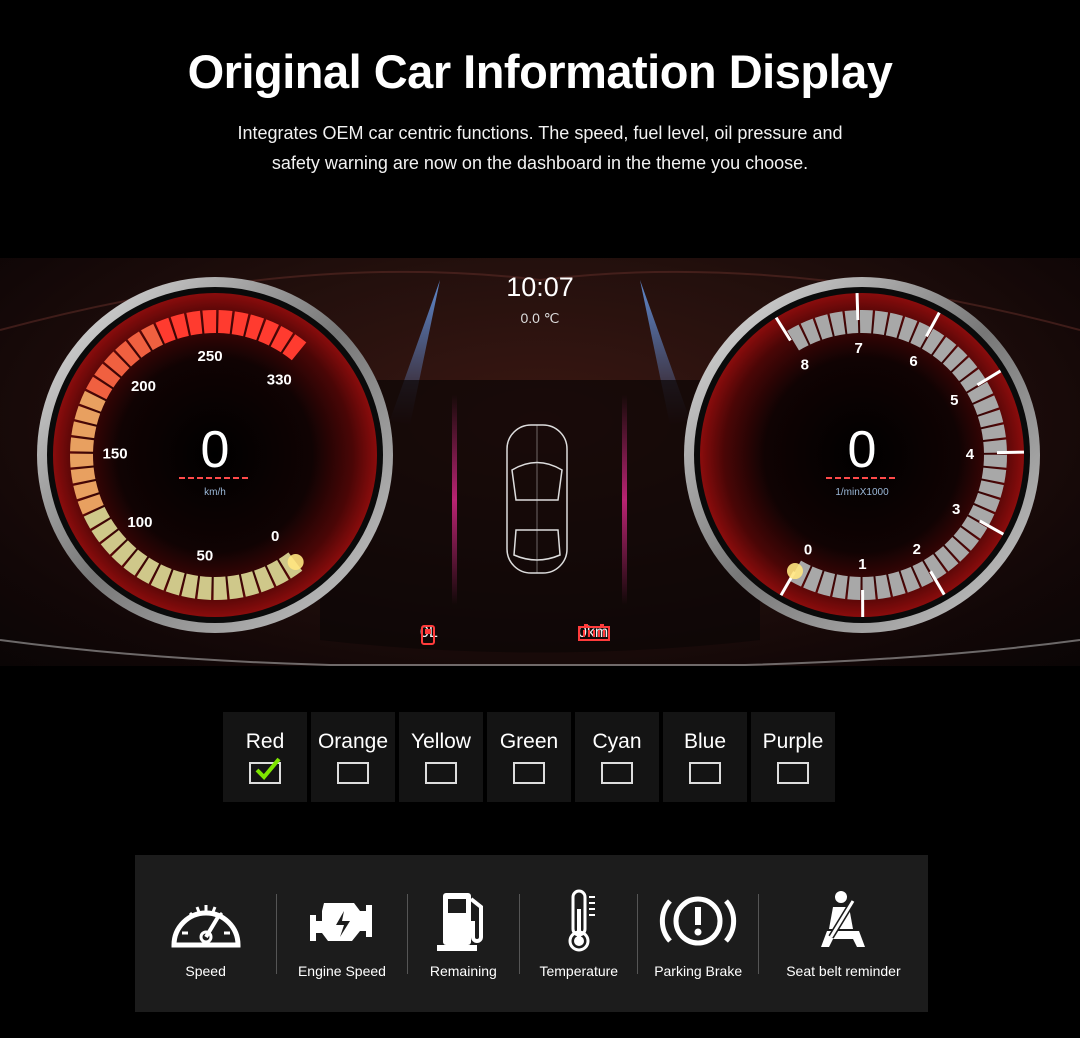  What do you see at coordinates (115, 453) in the screenshot?
I see `speedometer-tick-label: 150` at bounding box center [115, 453].